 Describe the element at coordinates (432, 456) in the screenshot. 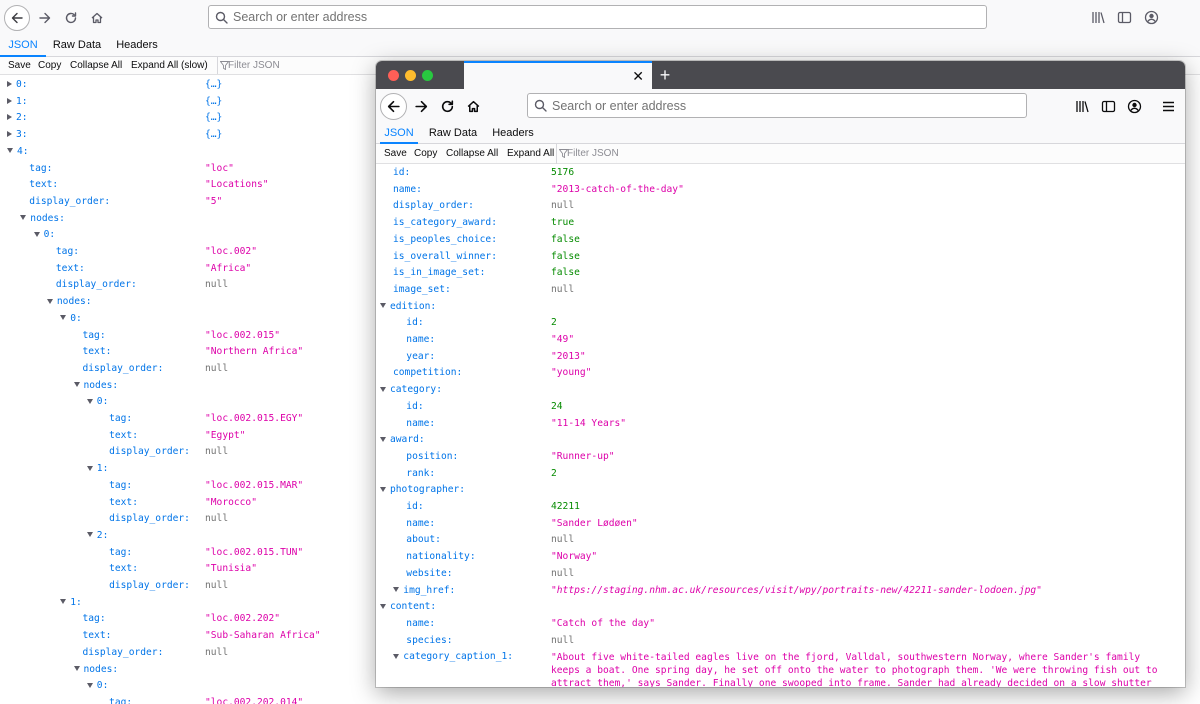

I see `json-key: position:` at that location.